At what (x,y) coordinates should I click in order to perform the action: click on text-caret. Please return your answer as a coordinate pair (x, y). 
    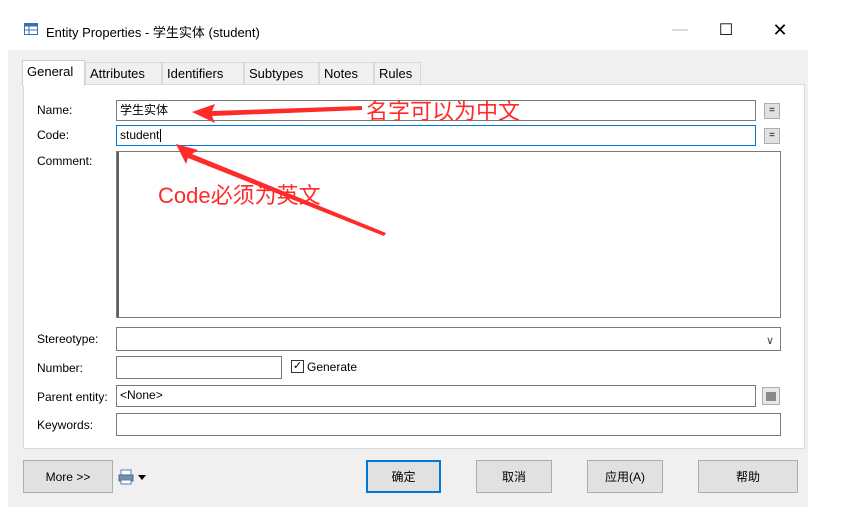
    Looking at the image, I should click on (161, 136).